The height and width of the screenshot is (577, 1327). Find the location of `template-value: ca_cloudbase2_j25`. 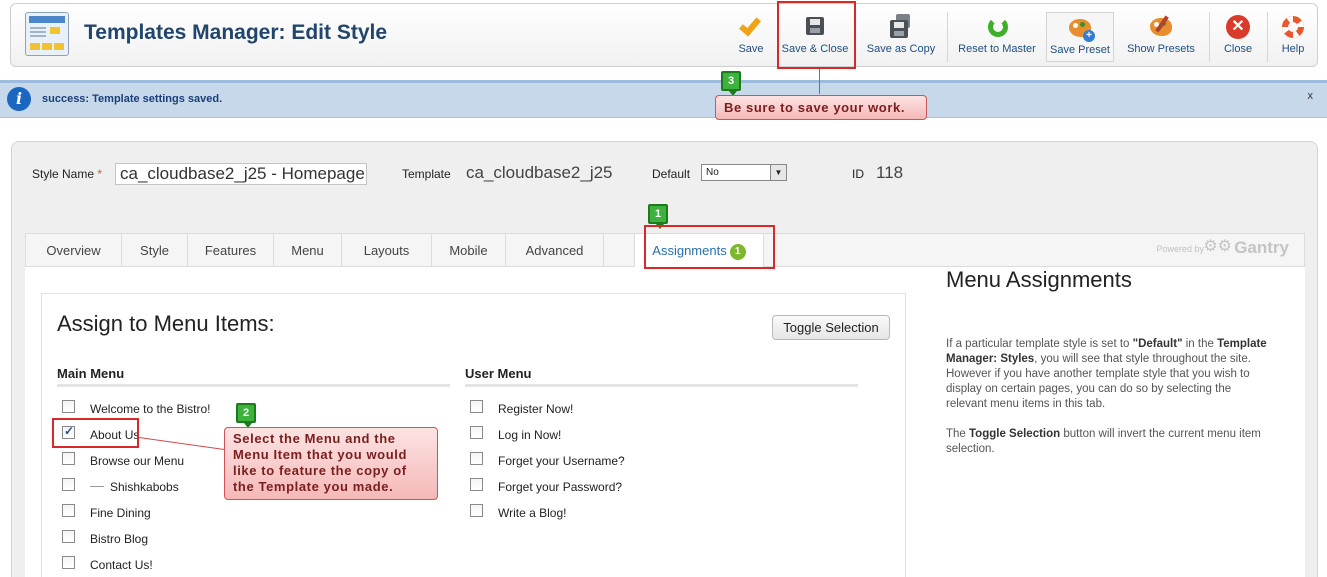

template-value: ca_cloudbase2_j25 is located at coordinates (539, 172).